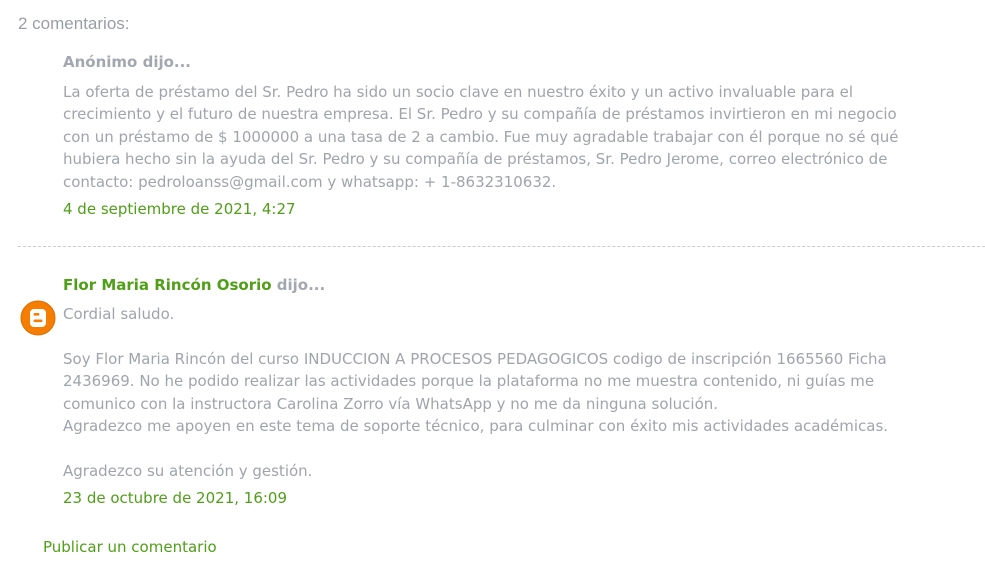 This screenshot has height=584, width=985. I want to click on comment-timestamp-link: 4 de septiembre de 2021, 4:27, so click(179, 209).